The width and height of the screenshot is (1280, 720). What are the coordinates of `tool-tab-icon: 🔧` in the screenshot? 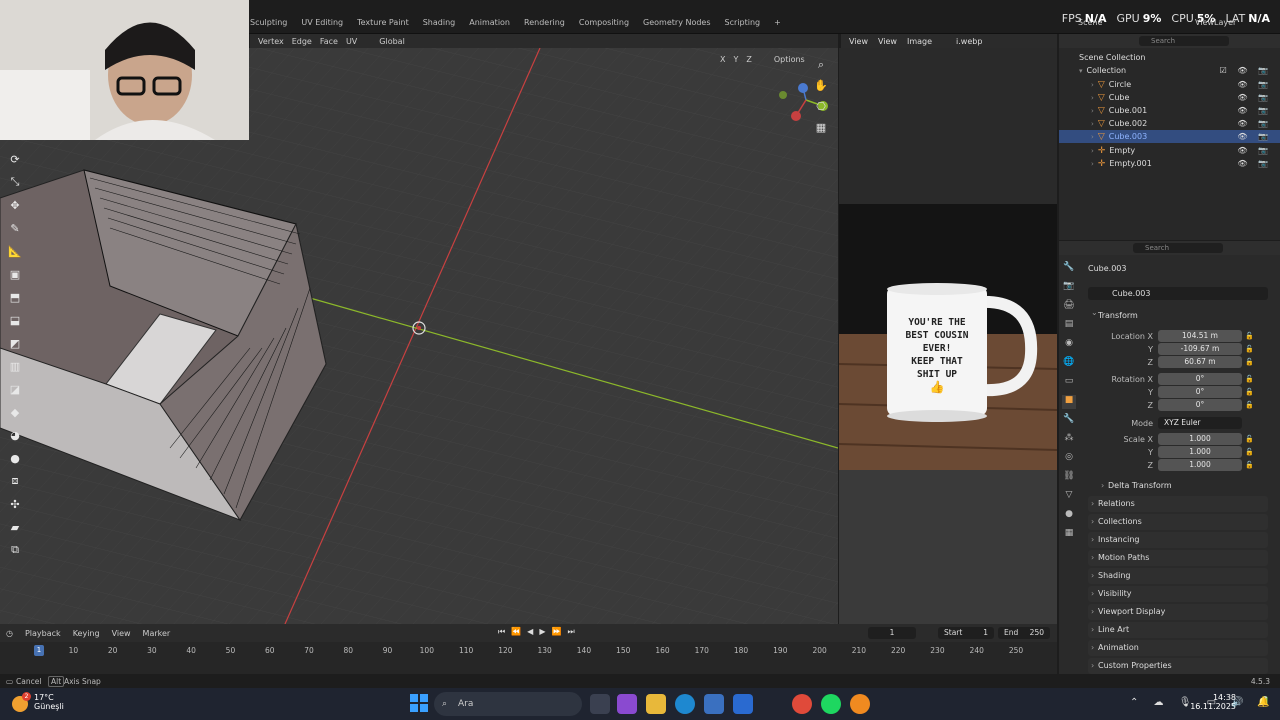 It's located at (1069, 269).